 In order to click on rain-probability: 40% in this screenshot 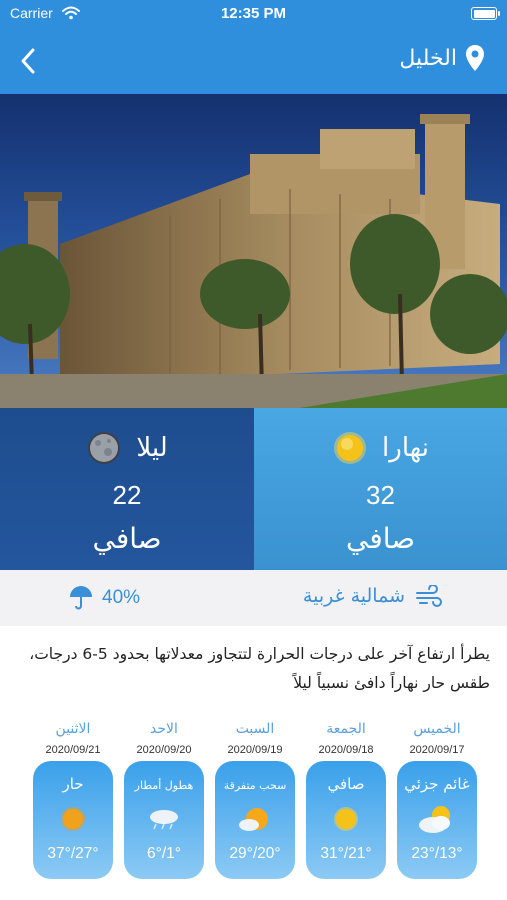, I will do `click(121, 597)`.